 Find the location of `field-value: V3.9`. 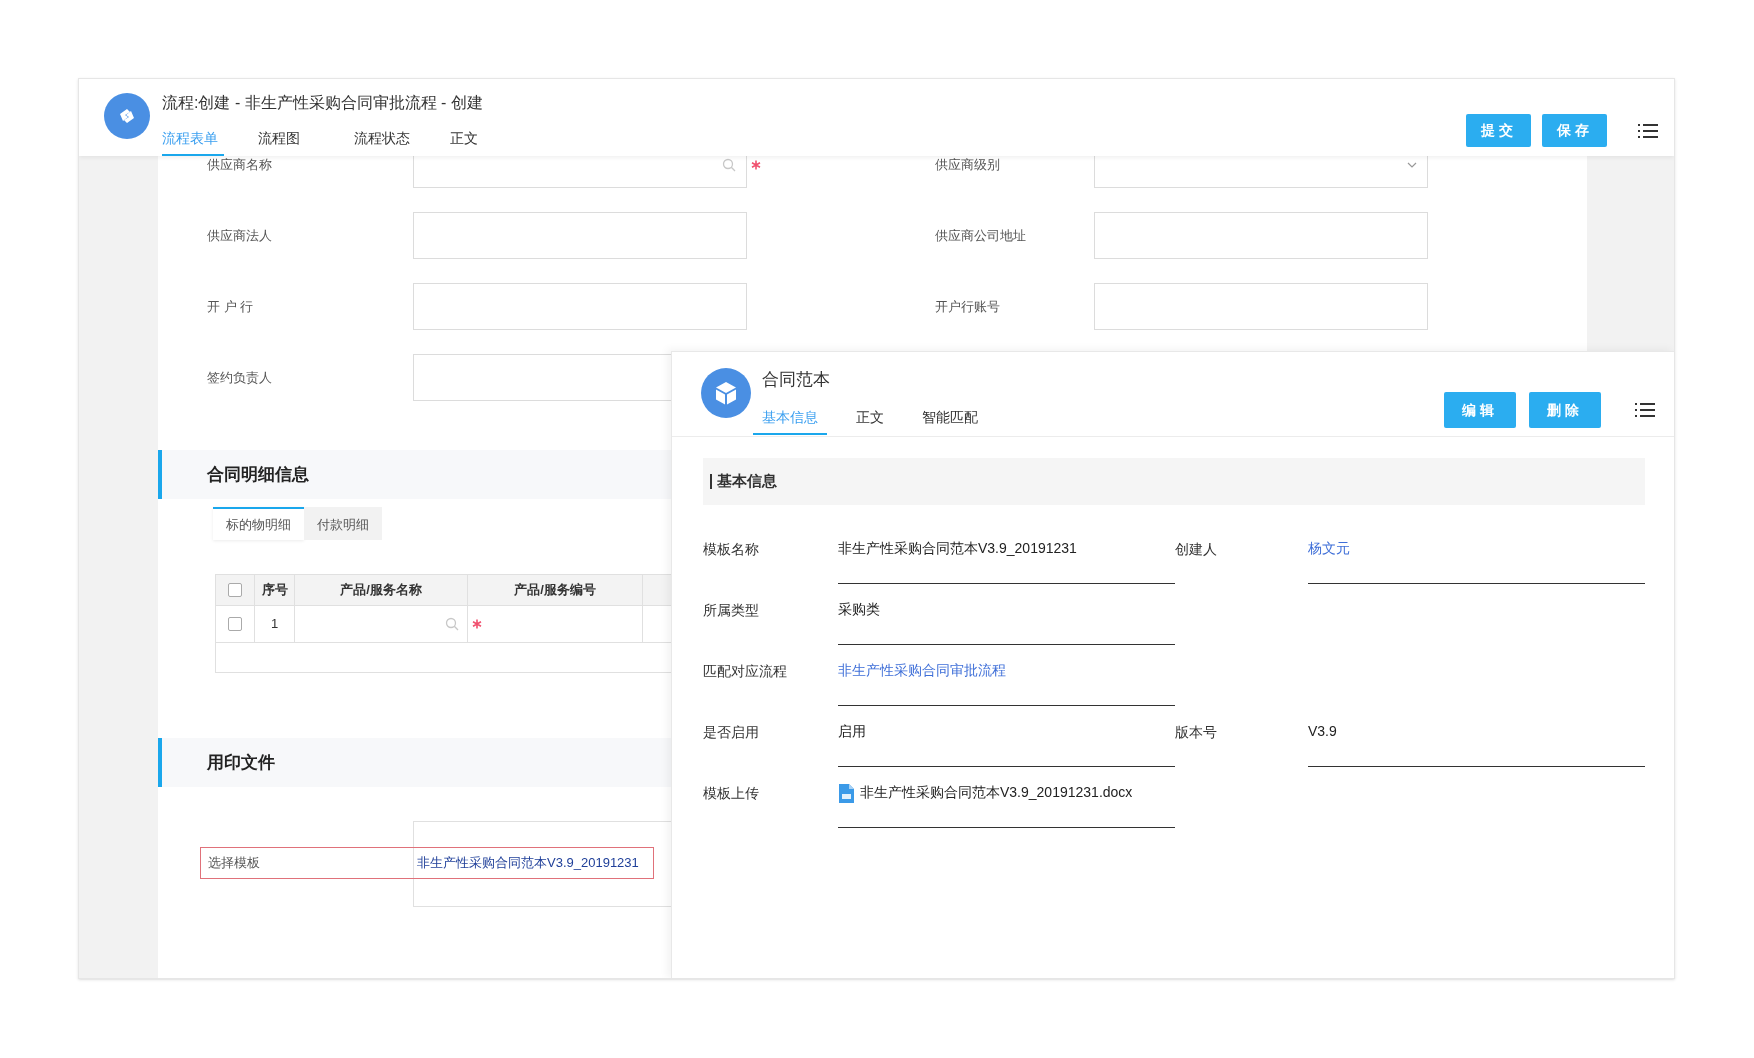

field-value: V3.9 is located at coordinates (1322, 731).